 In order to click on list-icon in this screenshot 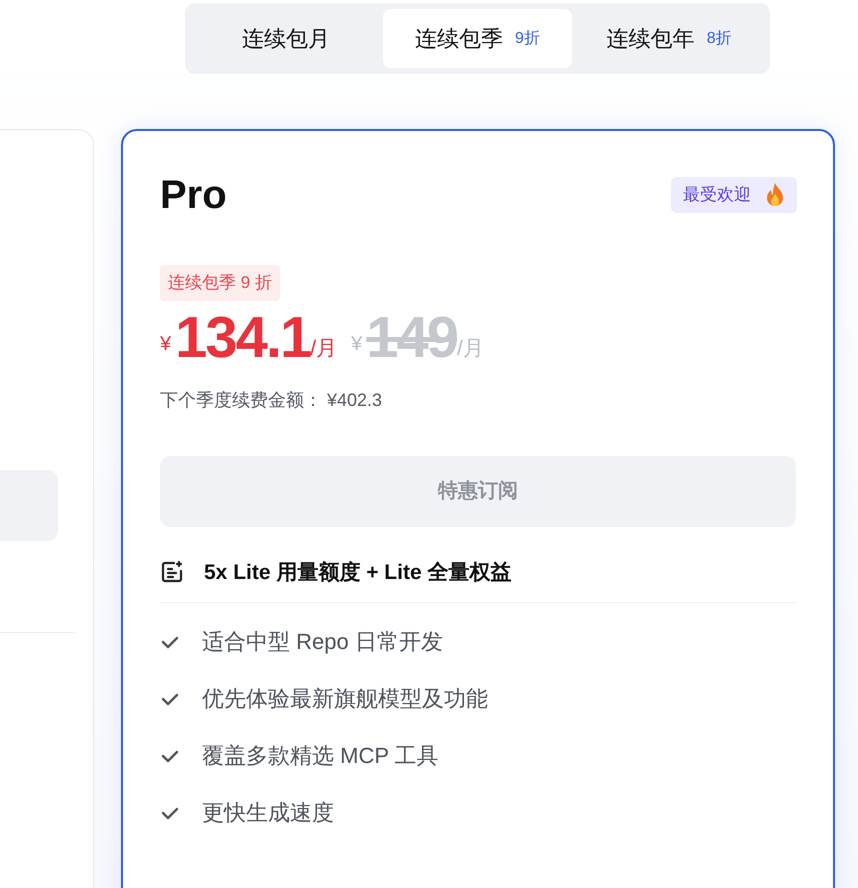, I will do `click(172, 572)`.